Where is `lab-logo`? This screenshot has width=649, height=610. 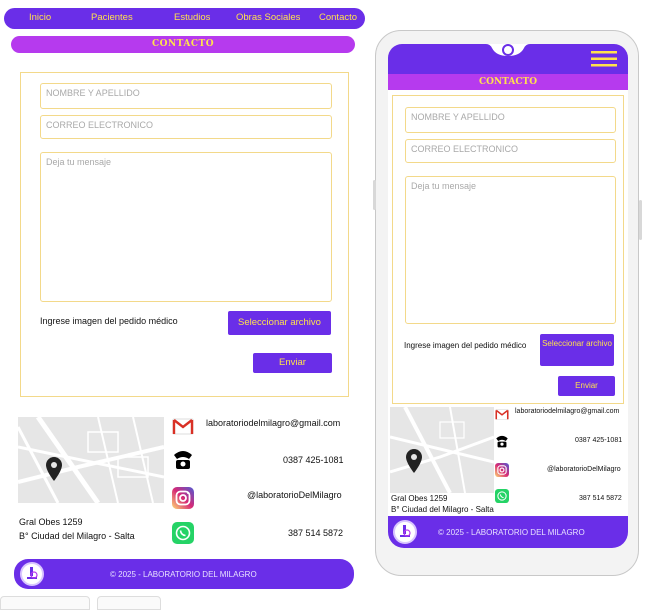 lab-logo is located at coordinates (32, 574).